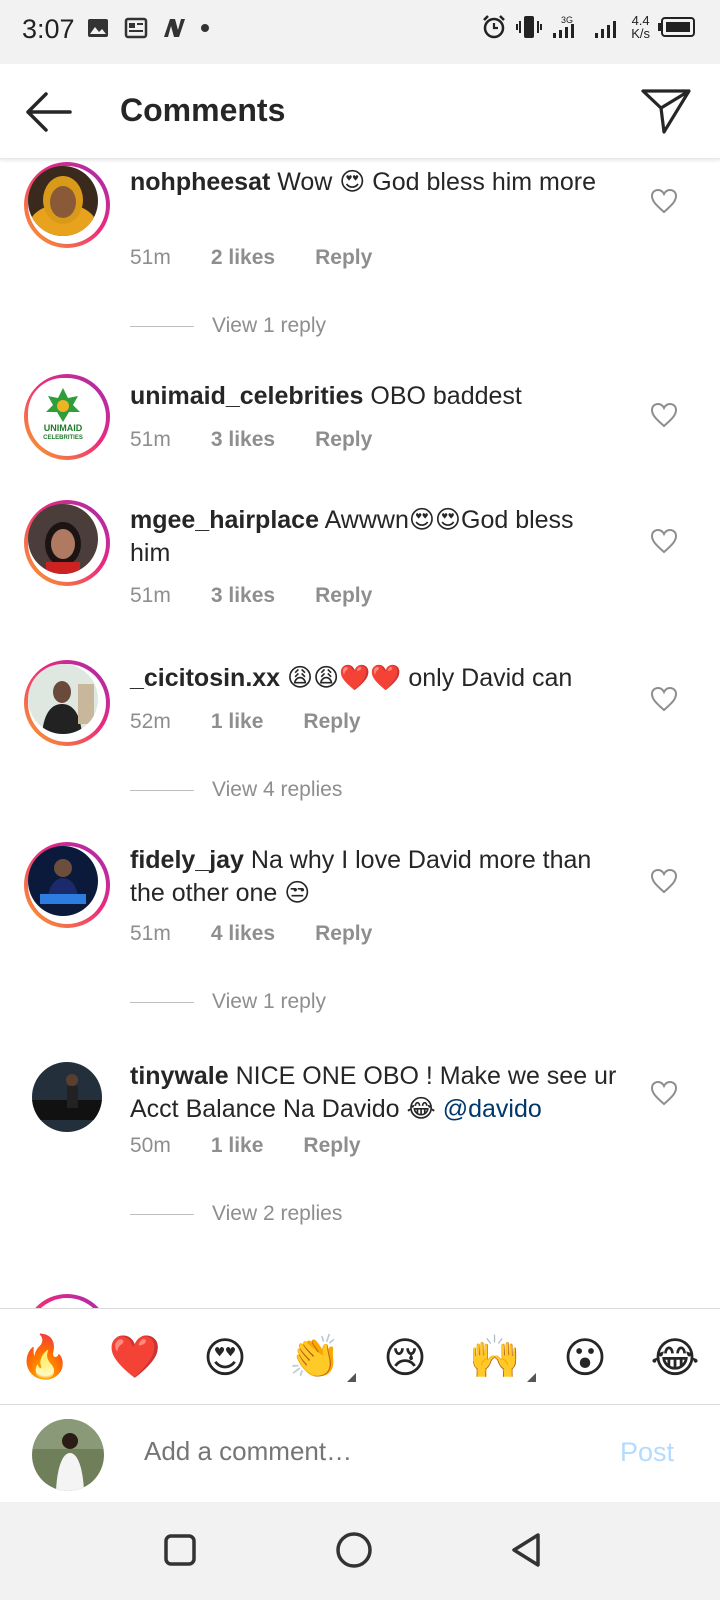 This screenshot has height=1600, width=720. Describe the element at coordinates (236, 790) in the screenshot. I see `view-replies-button: View 4 replies` at that location.